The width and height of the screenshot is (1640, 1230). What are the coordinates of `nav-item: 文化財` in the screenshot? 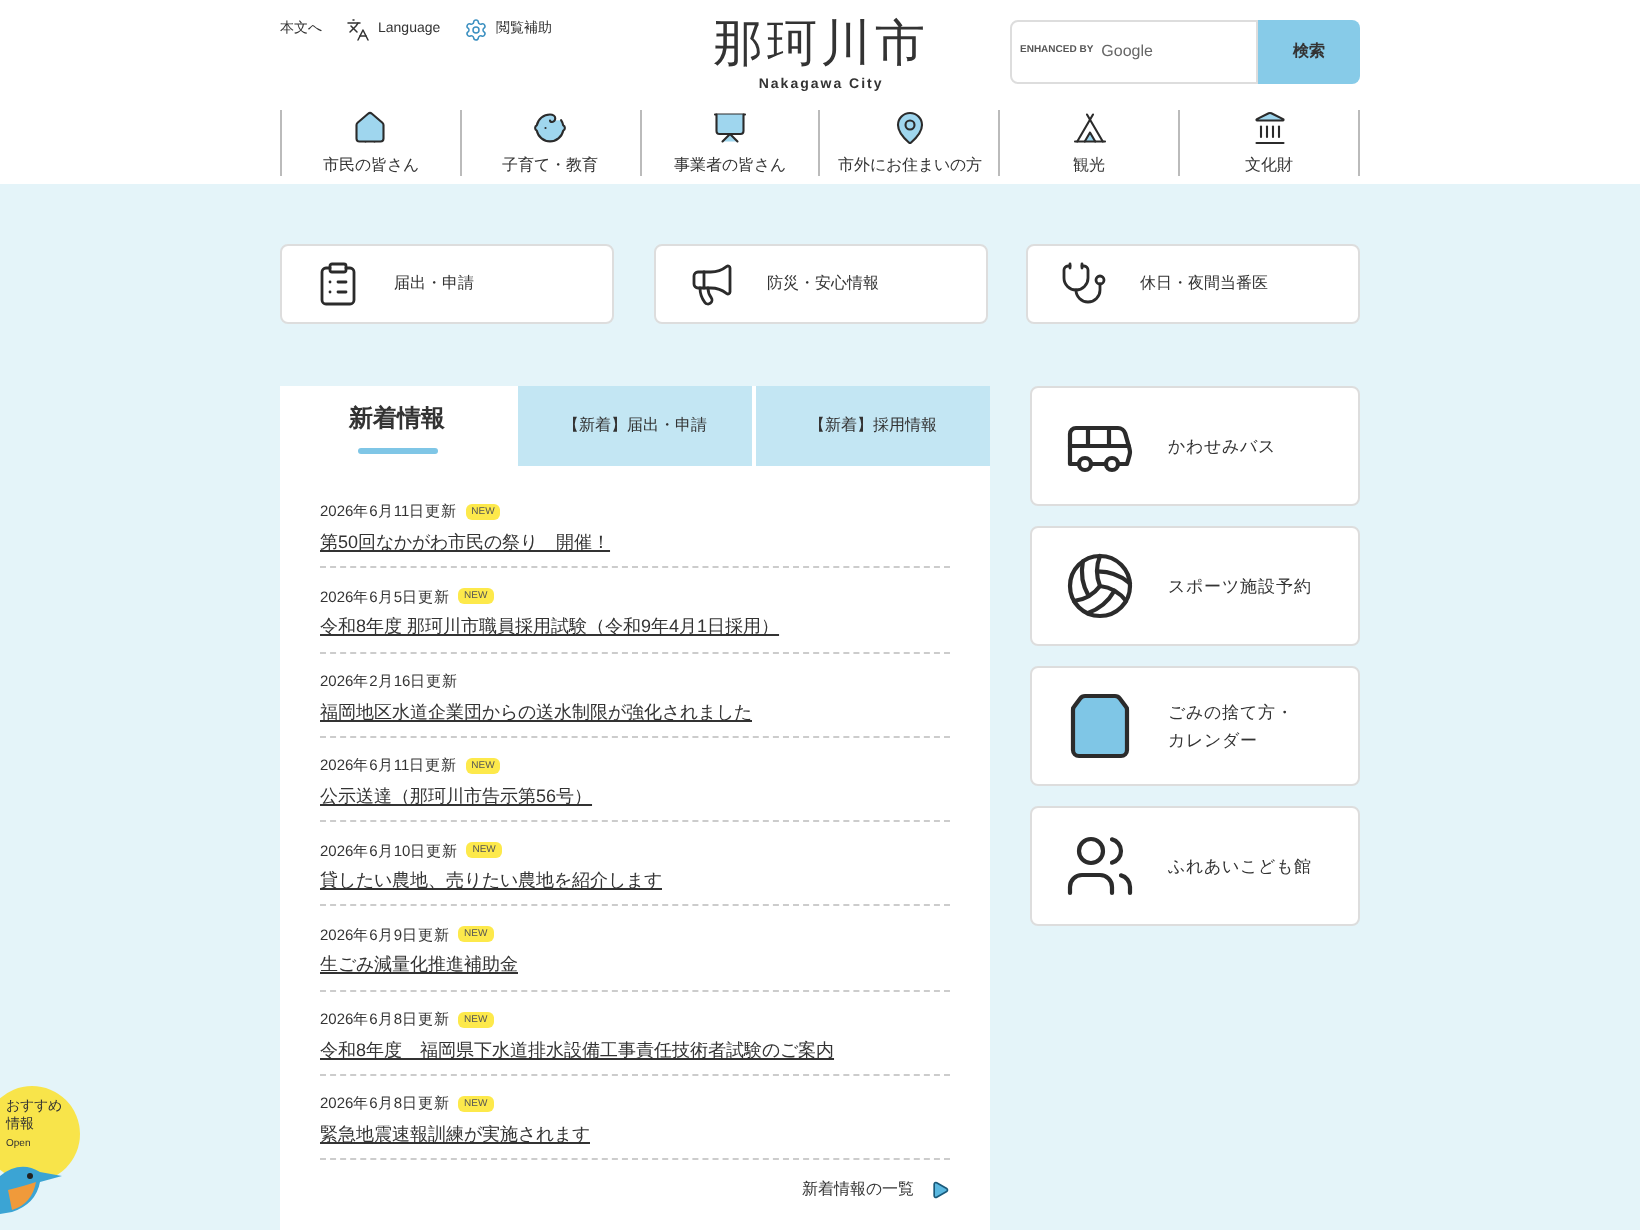 It's located at (1269, 143).